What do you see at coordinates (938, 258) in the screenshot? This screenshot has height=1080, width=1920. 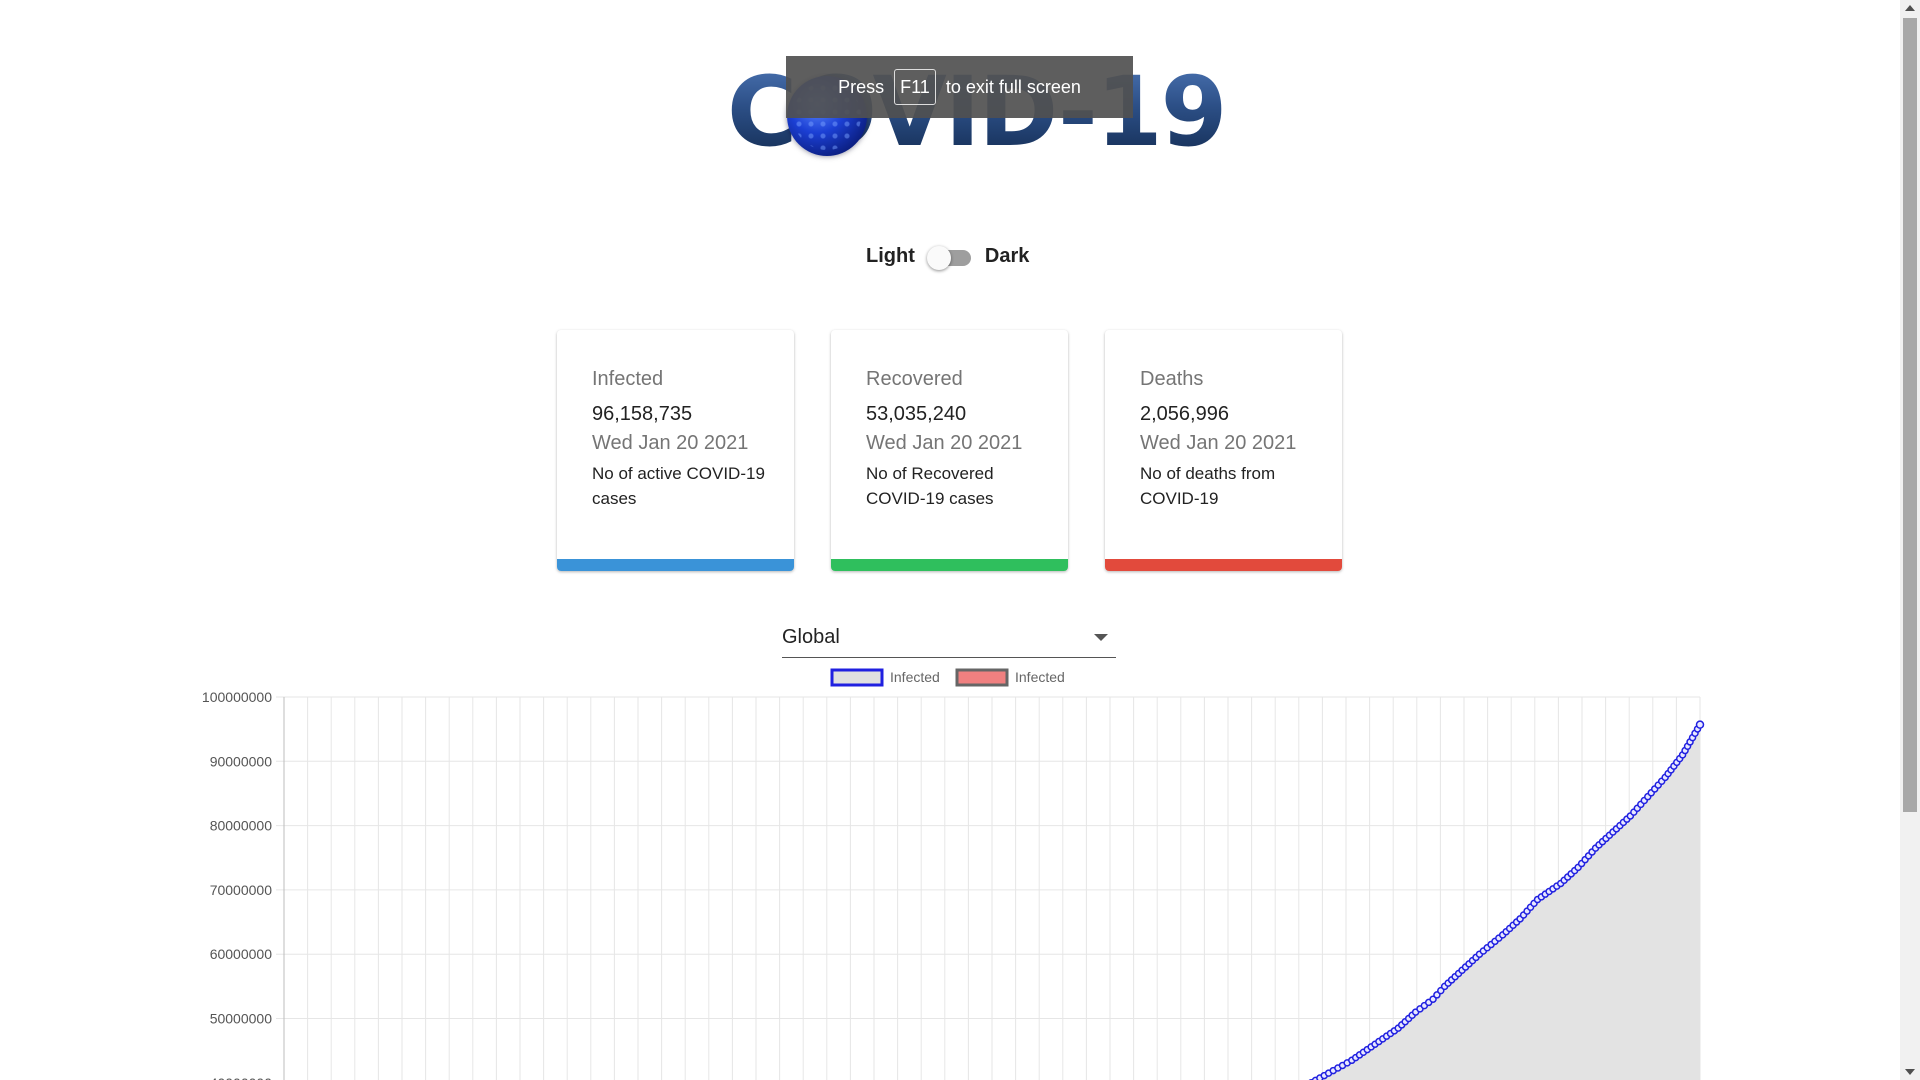 I see `switch-thumb` at bounding box center [938, 258].